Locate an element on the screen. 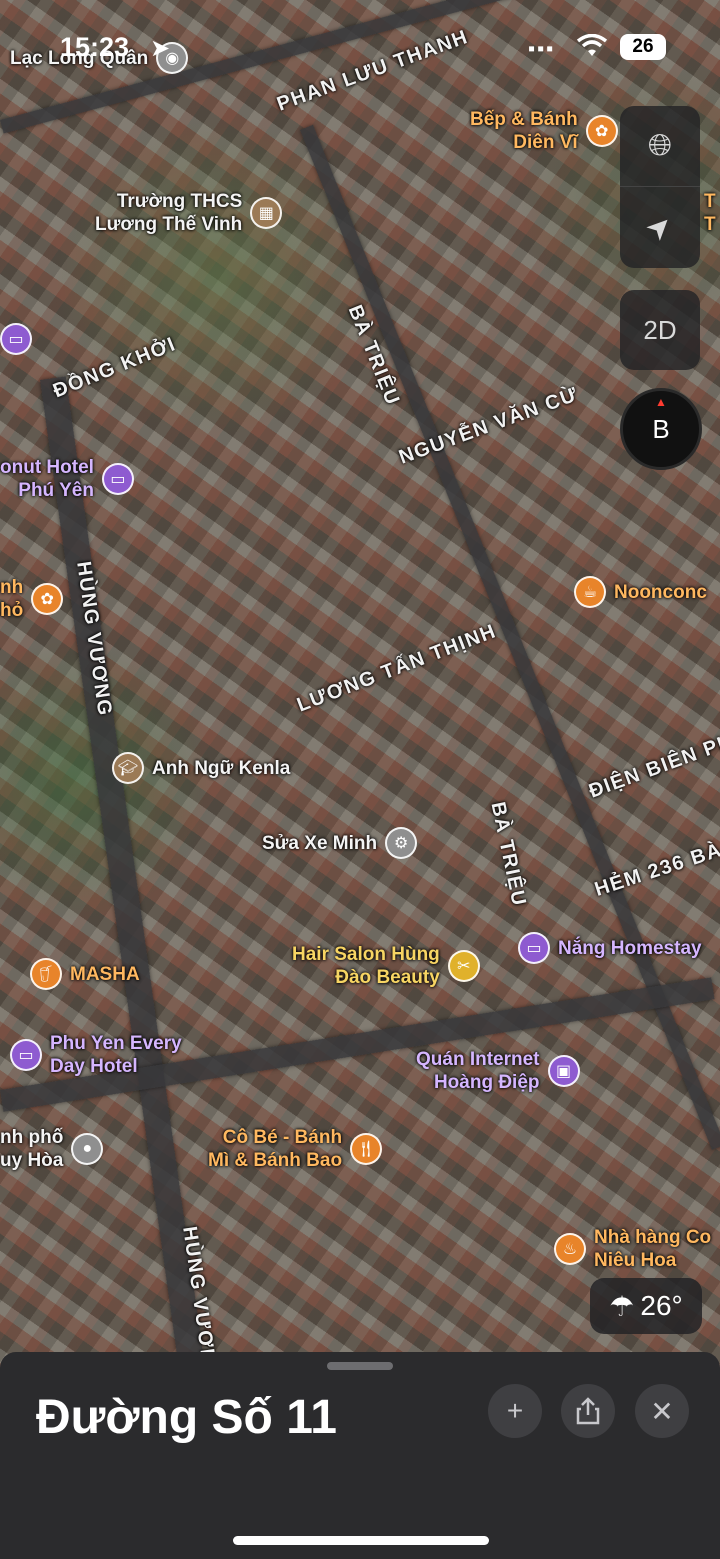 Image resolution: width=720 pixels, height=1559 pixels. school-icon: ▦ is located at coordinates (266, 213).